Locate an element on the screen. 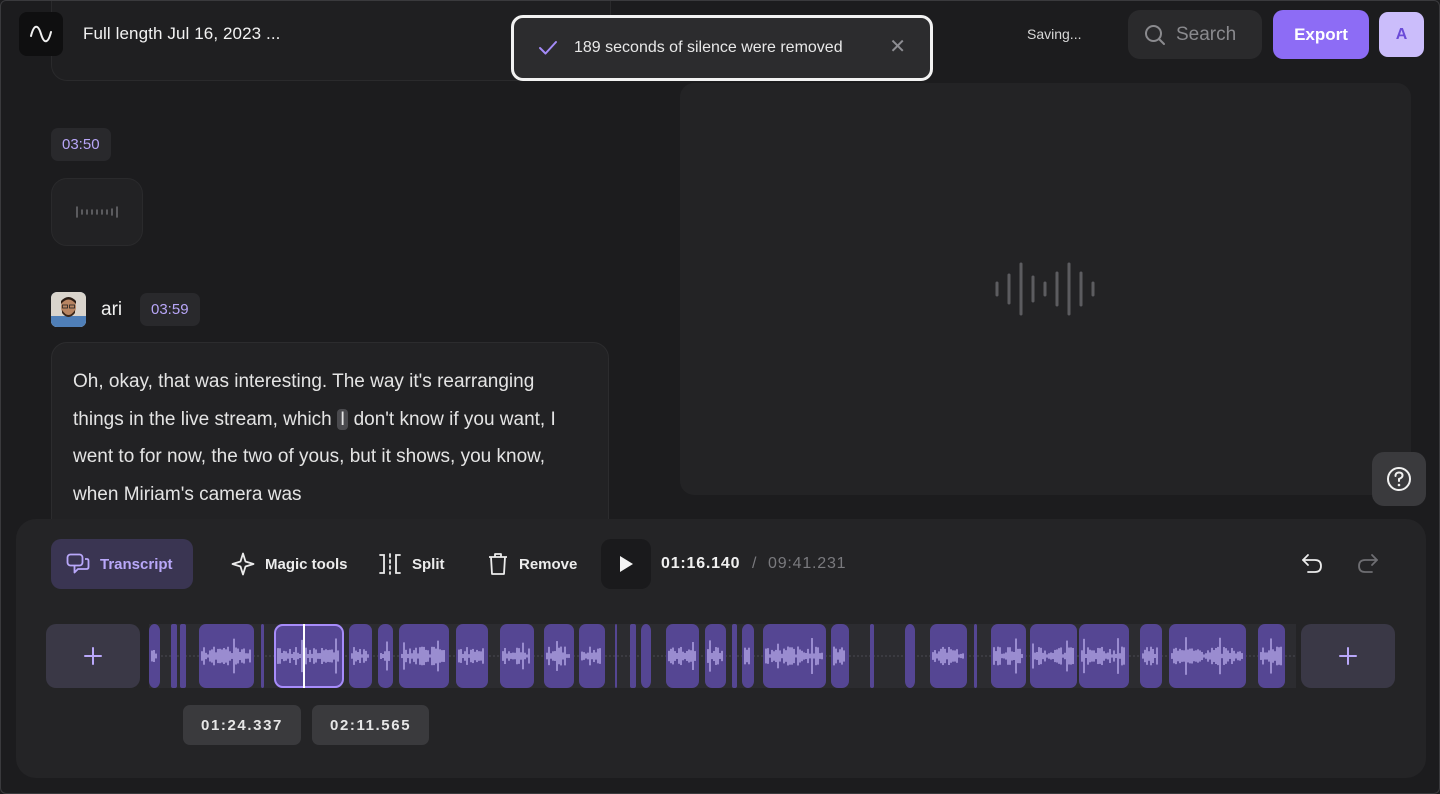 This screenshot has height=794, width=1440. split-icon is located at coordinates (390, 564).